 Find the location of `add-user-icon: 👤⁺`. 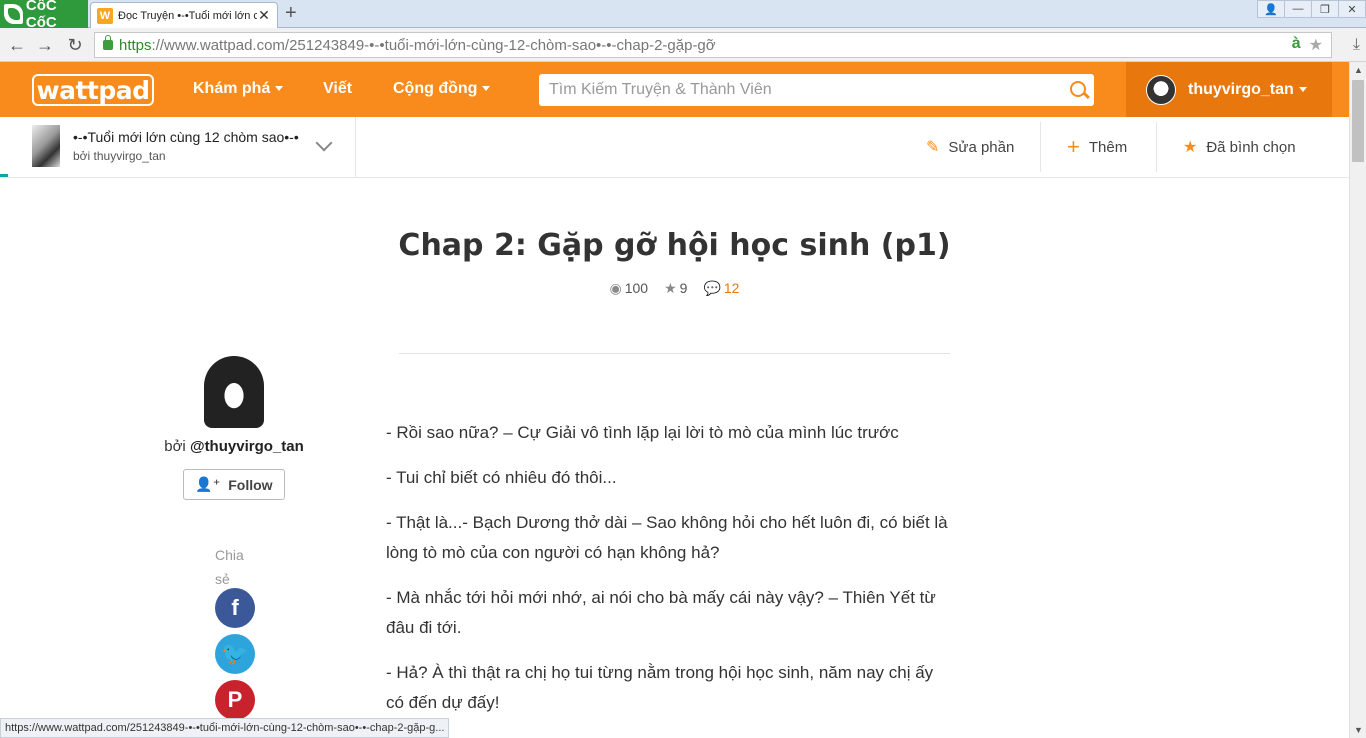

add-user-icon: 👤⁺ is located at coordinates (208, 484).